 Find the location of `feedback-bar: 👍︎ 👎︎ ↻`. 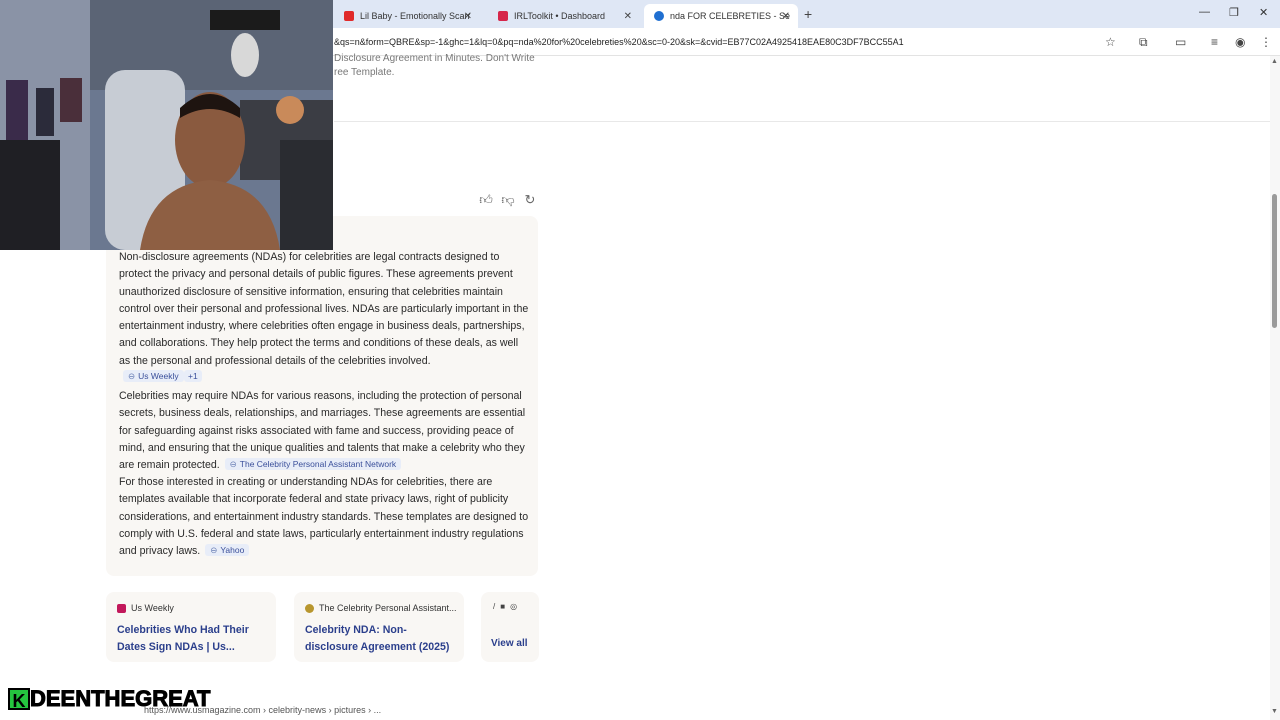

feedback-bar: 👍︎ 👎︎ ↻ is located at coordinates (508, 200).